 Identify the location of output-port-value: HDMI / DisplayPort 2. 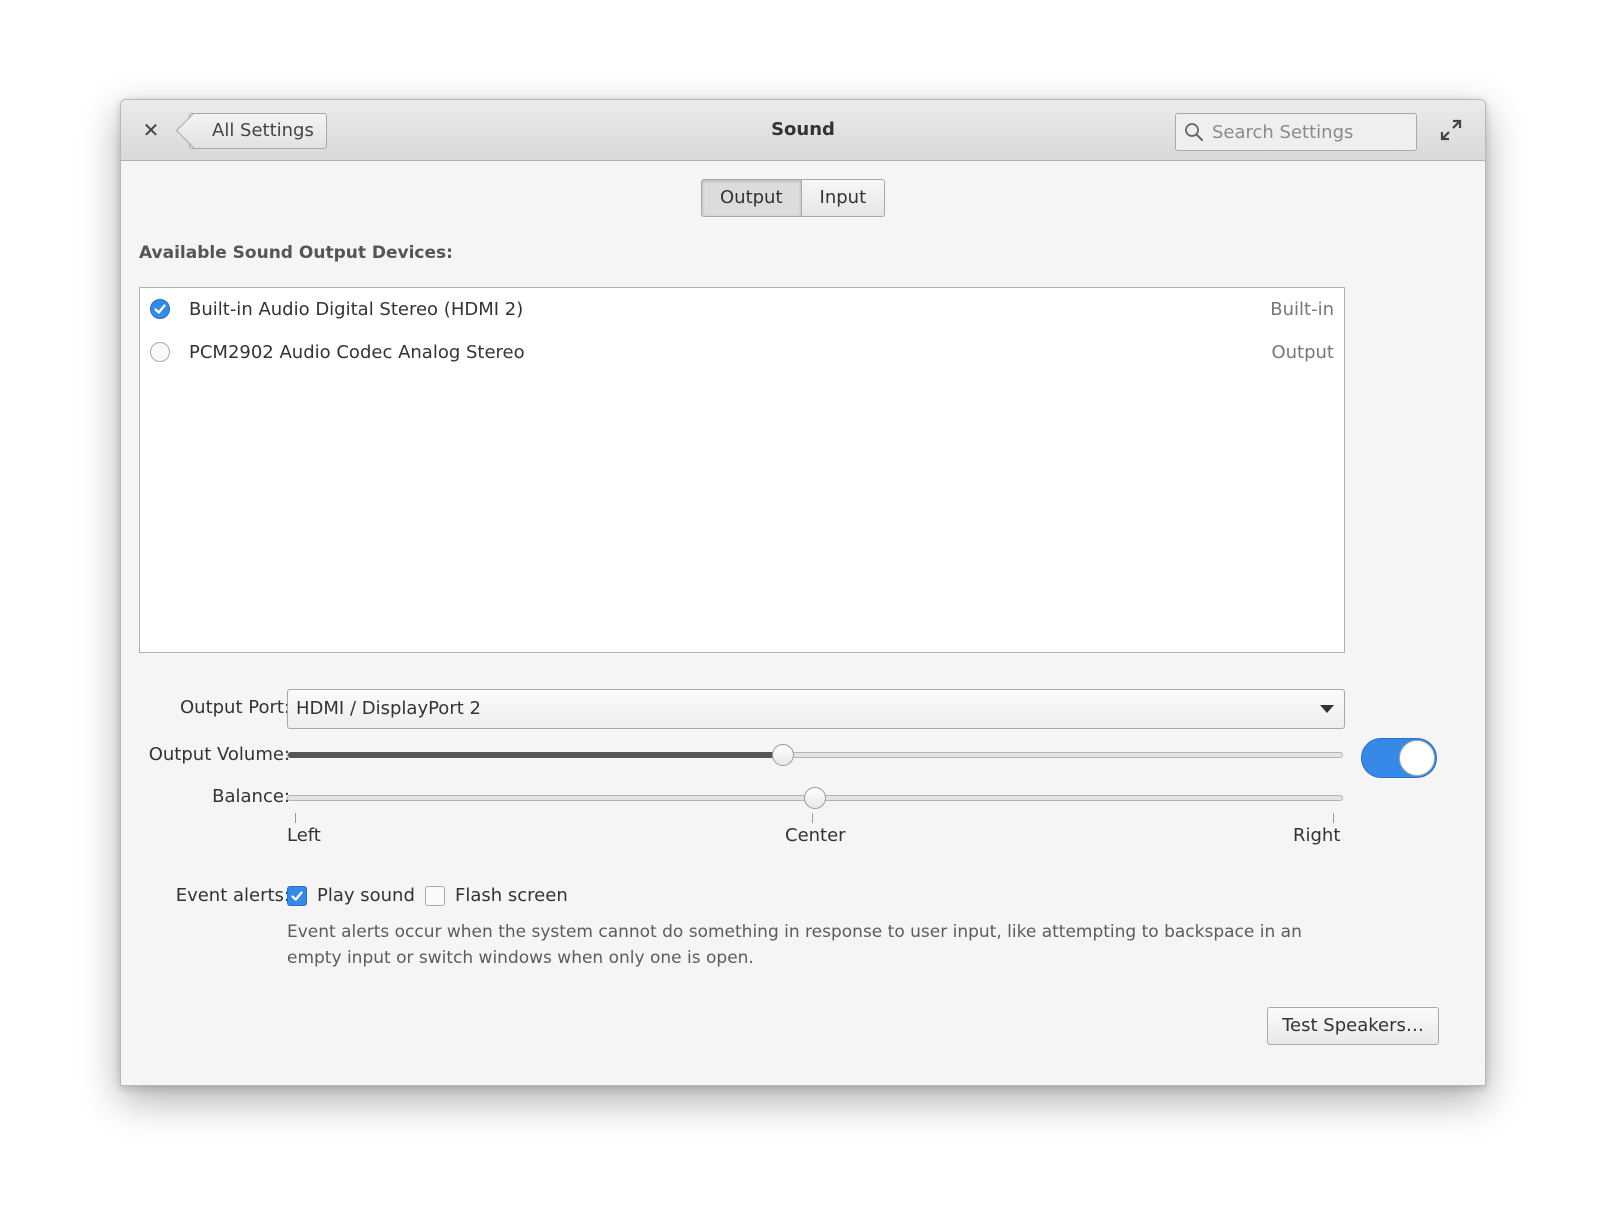
(388, 708).